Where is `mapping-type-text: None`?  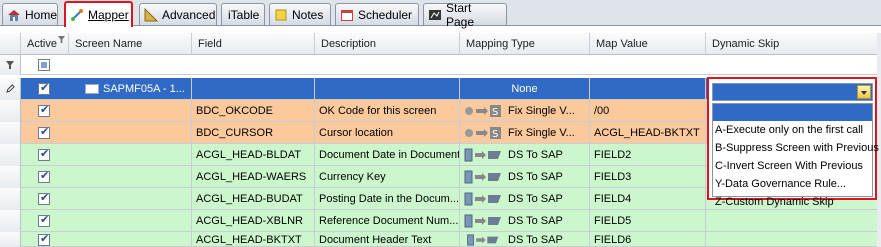 mapping-type-text: None is located at coordinates (524, 89).